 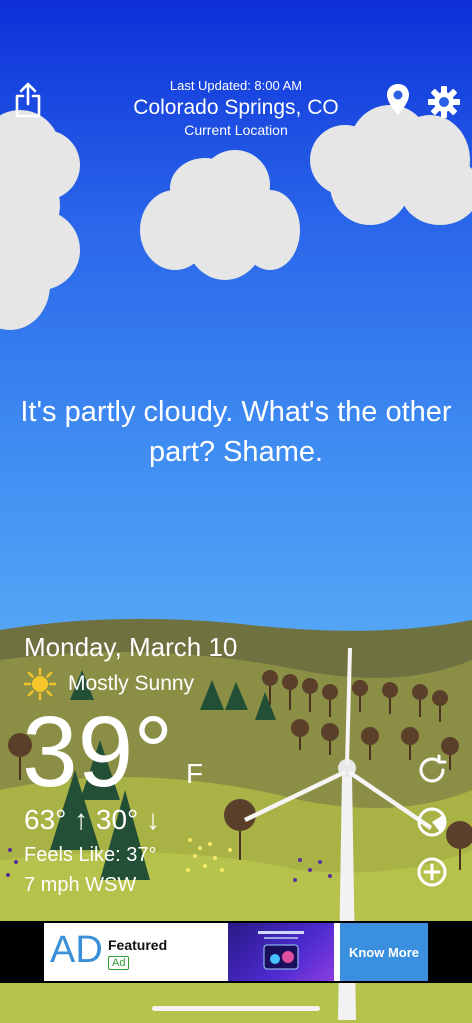 What do you see at coordinates (432, 822) in the screenshot?
I see `radar-icon` at bounding box center [432, 822].